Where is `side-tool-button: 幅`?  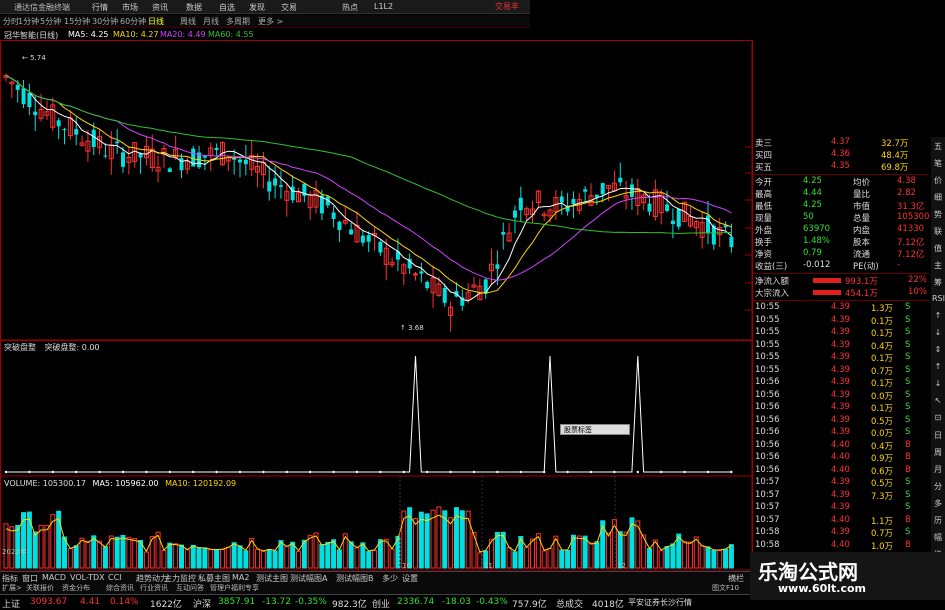
side-tool-button: 幅 is located at coordinates (938, 538).